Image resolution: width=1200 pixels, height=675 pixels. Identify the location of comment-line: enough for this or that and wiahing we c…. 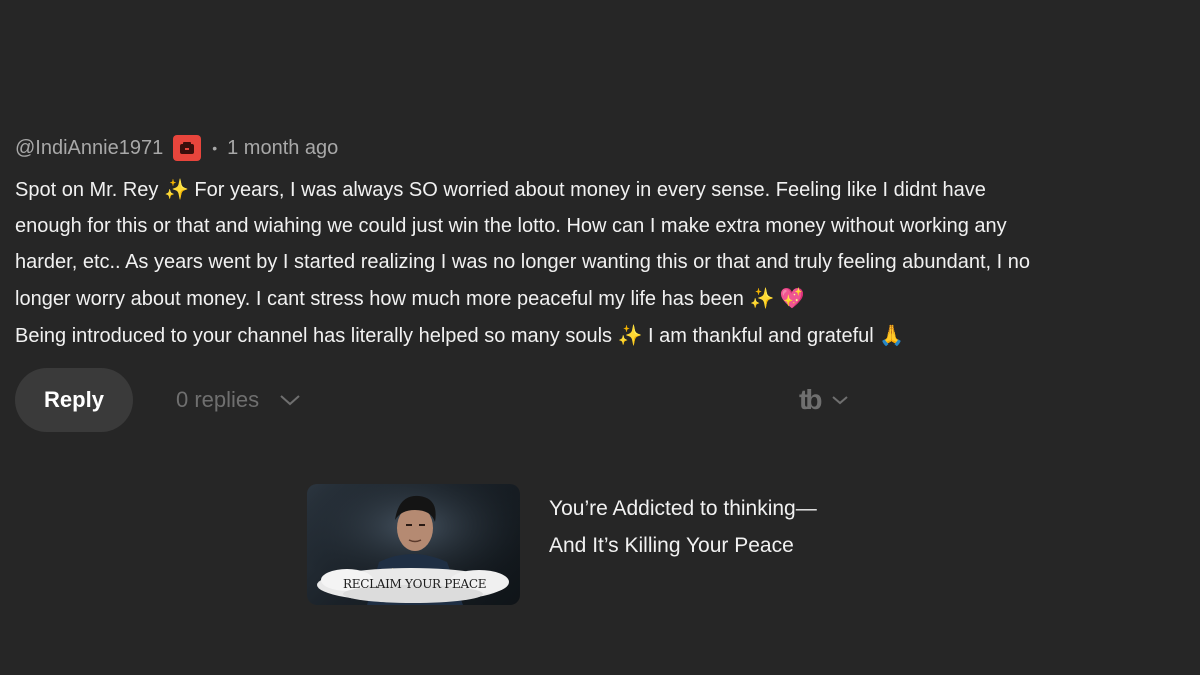
(511, 226).